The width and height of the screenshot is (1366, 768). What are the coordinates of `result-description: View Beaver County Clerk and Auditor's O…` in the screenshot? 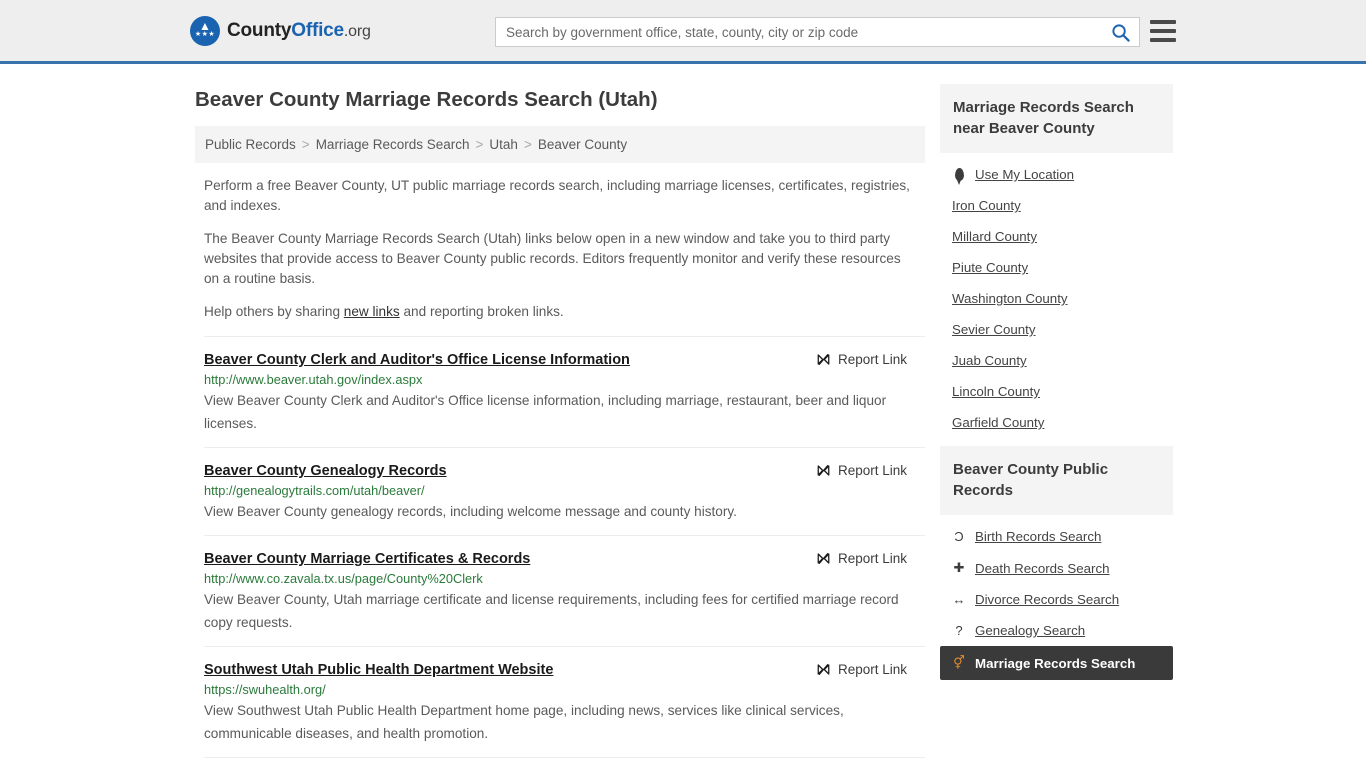 It's located at (545, 412).